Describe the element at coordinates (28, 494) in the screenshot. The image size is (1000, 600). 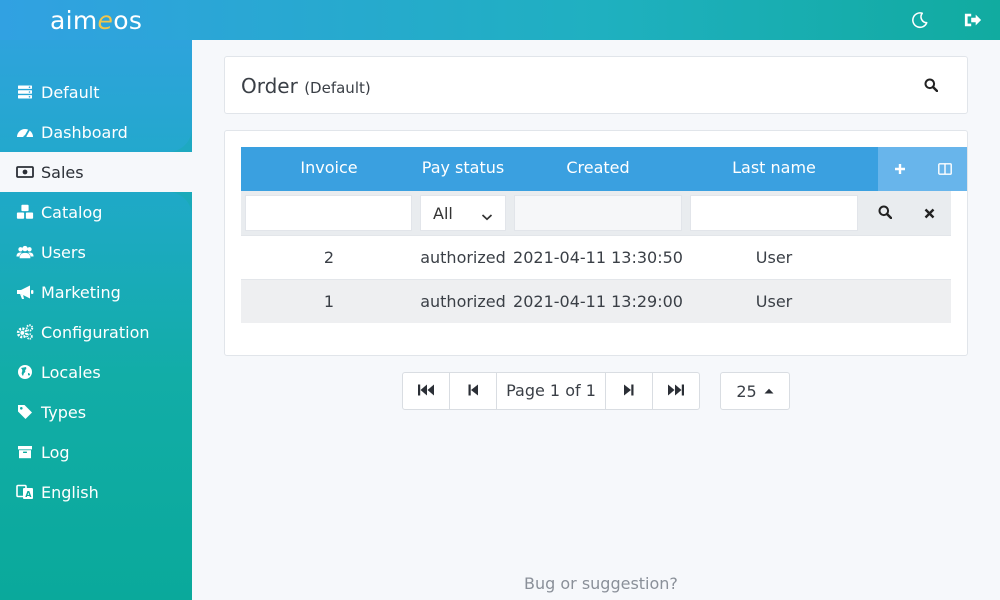
I see `svg-text: A` at that location.